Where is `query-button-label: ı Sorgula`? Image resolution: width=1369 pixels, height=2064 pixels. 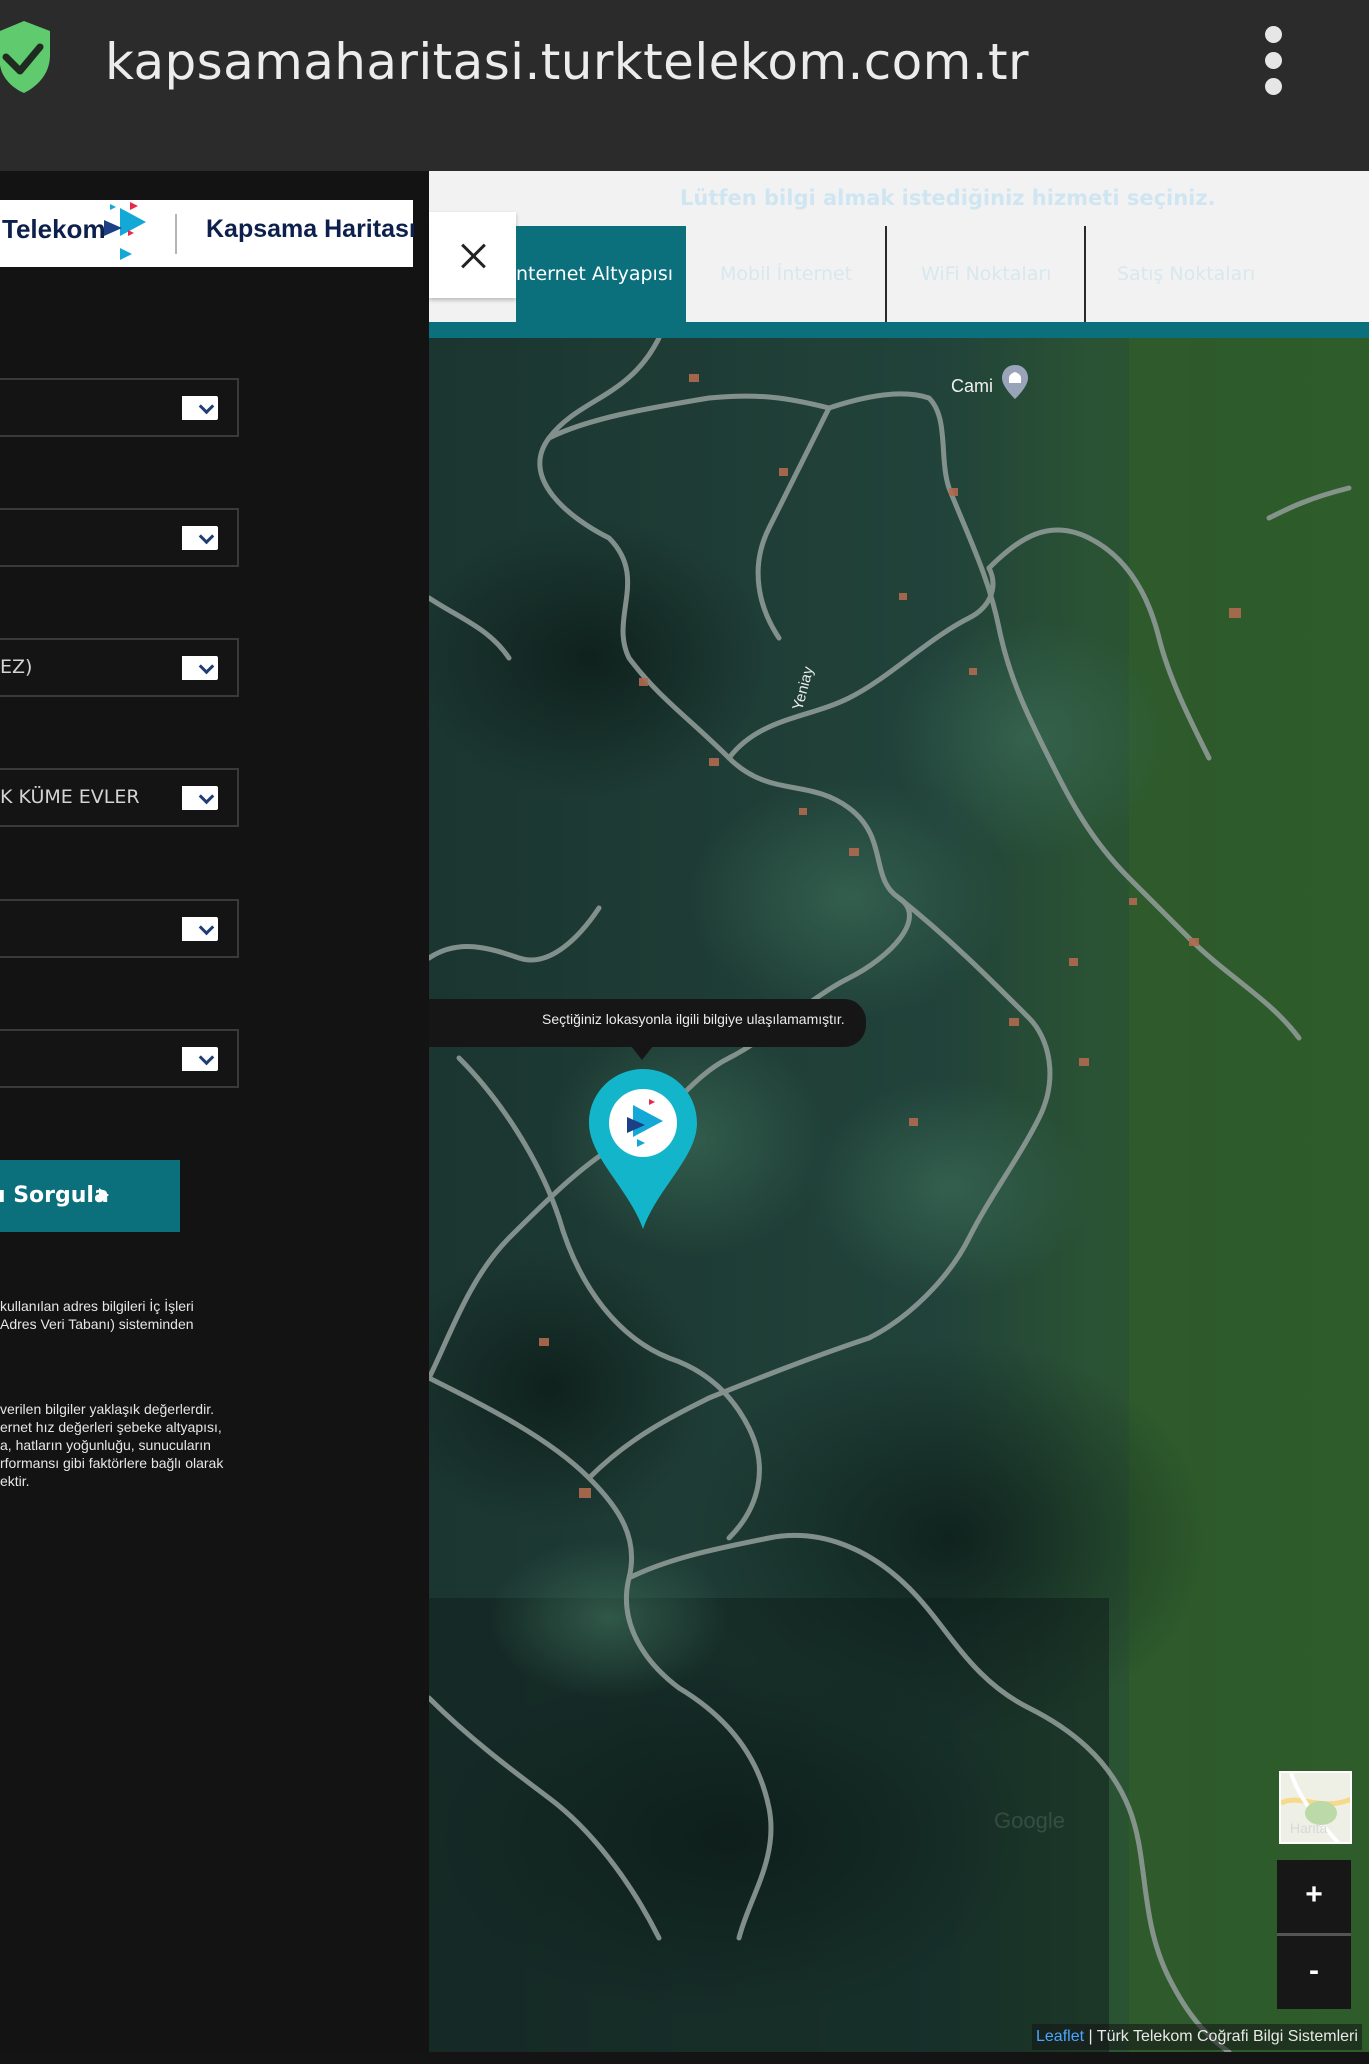
query-button-label: ı Sorgula is located at coordinates (54, 1195).